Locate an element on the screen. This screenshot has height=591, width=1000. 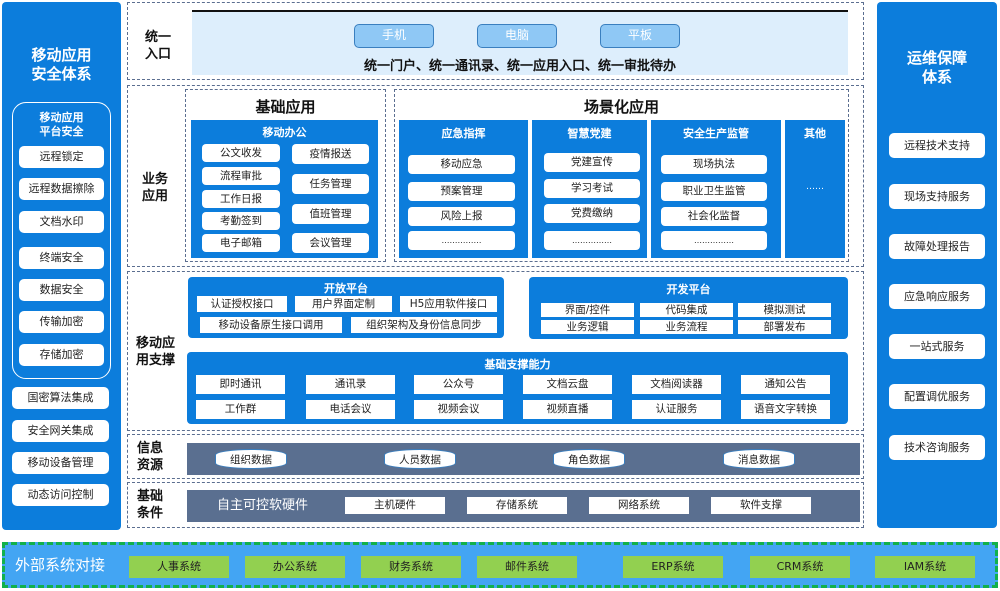
label-line-2: 应用 is located at coordinates (155, 196).